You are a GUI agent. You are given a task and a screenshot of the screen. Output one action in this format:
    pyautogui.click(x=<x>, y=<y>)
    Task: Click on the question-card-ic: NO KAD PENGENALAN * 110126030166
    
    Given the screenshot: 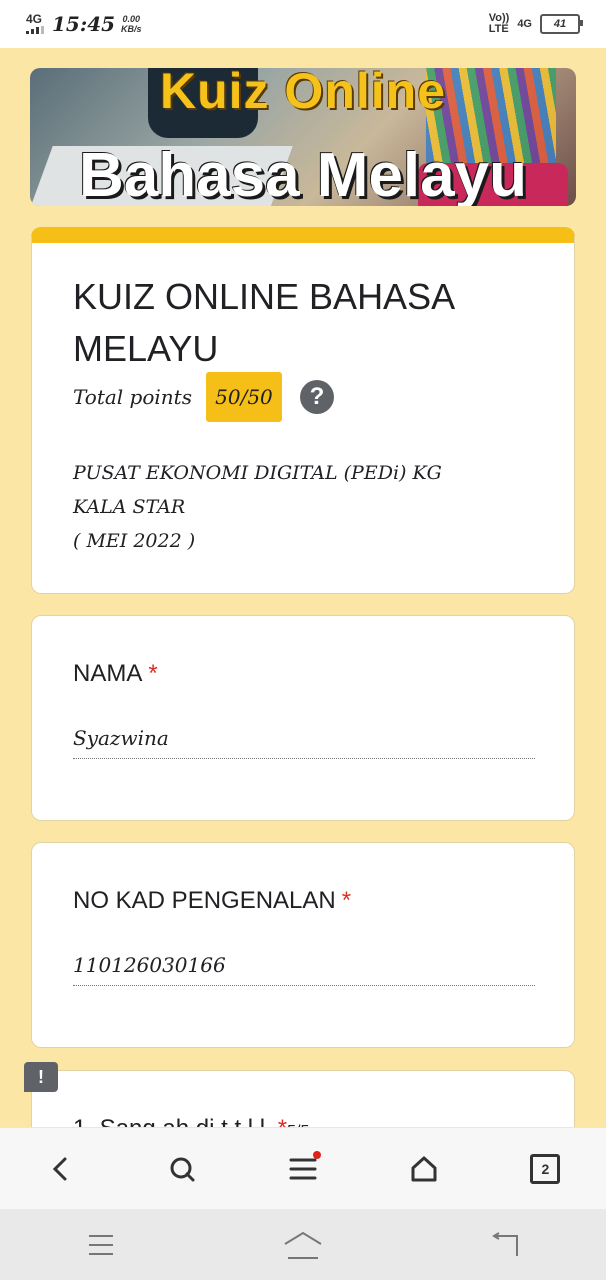 What is the action you would take?
    pyautogui.click(x=303, y=945)
    